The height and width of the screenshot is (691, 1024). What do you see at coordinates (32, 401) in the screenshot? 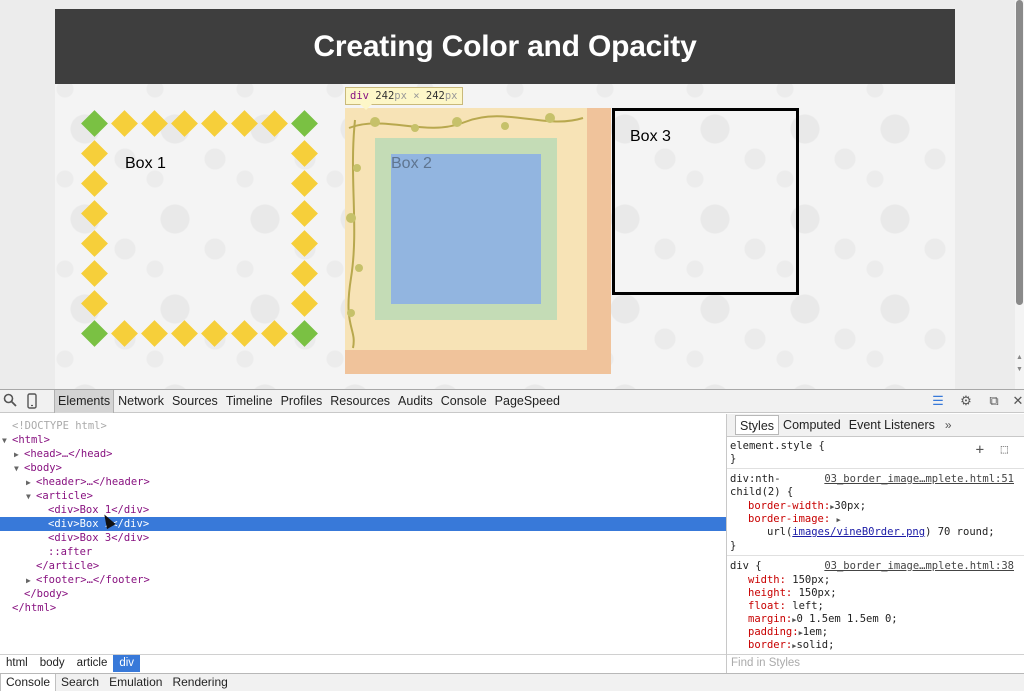
I see `device-mode-icon` at bounding box center [32, 401].